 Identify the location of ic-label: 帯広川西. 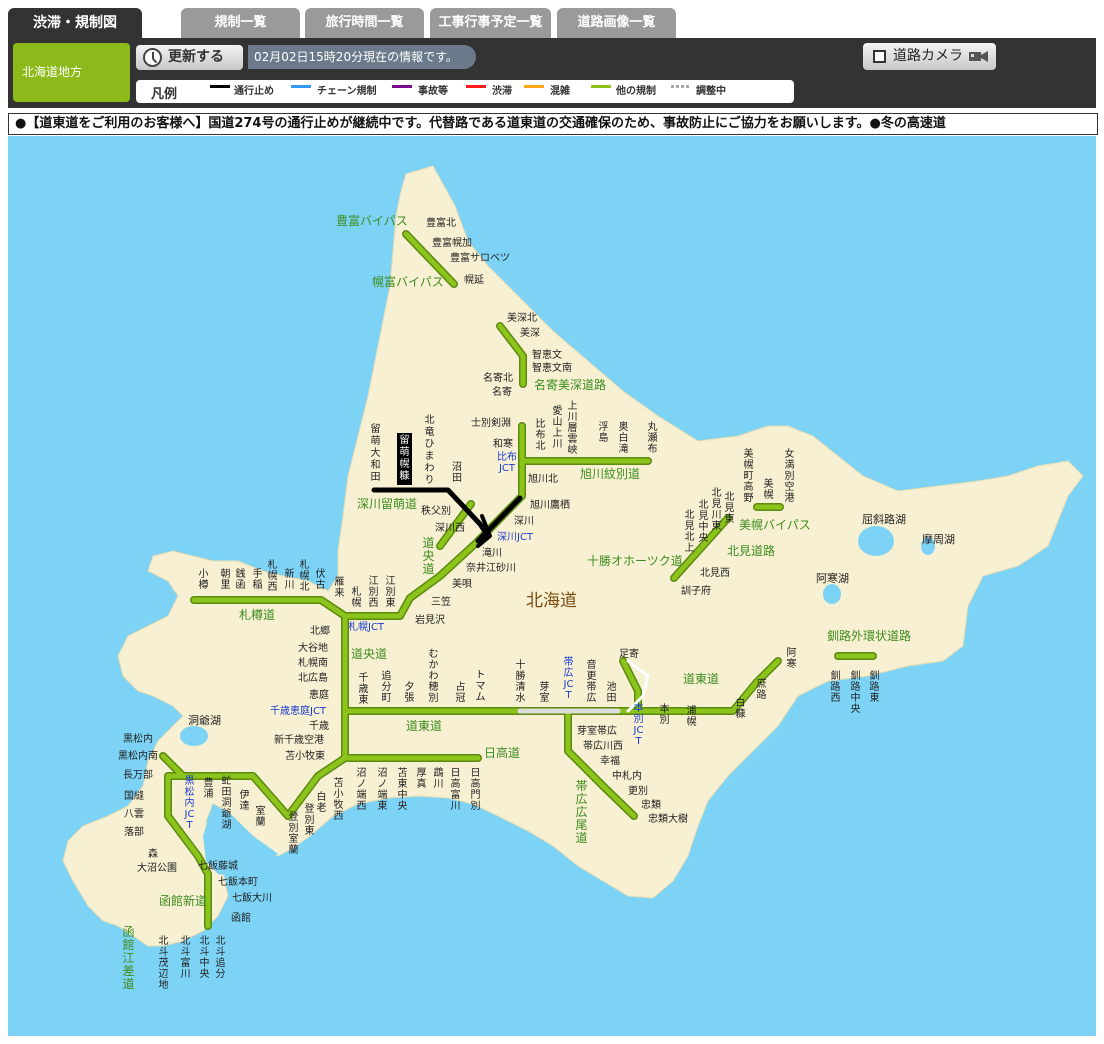
(603, 746).